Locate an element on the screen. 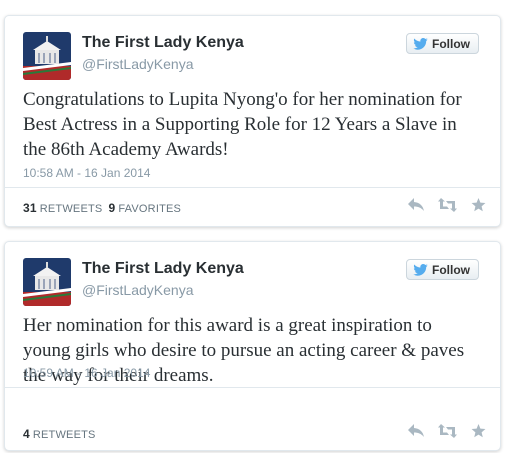  timestamp: 10:58 AM - 16 Jan 2014 is located at coordinates (86, 173).